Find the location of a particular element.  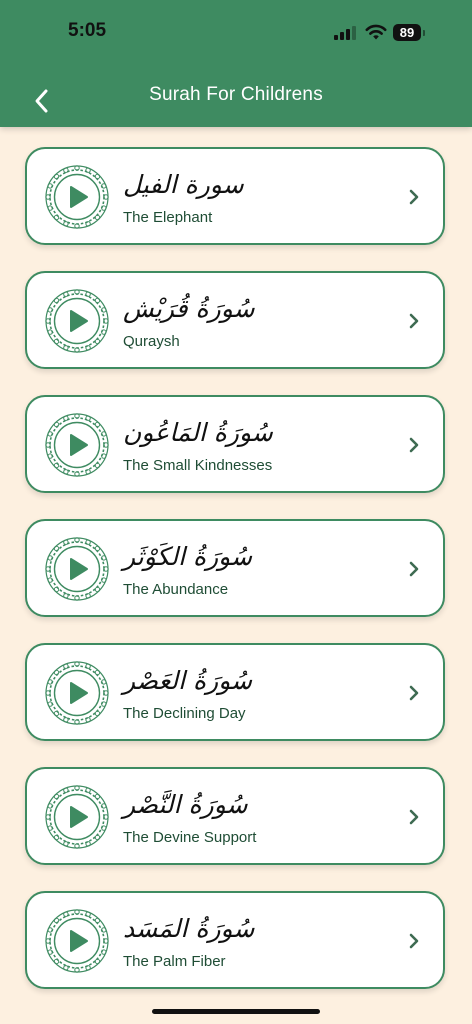

surah-card: سُورَةُ الكَوْثَر The Abundance is located at coordinates (235, 568).